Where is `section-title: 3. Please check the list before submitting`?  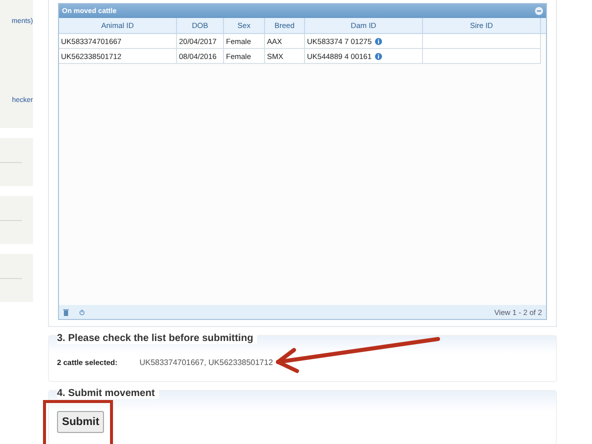 section-title: 3. Please check the list before submitting is located at coordinates (157, 338).